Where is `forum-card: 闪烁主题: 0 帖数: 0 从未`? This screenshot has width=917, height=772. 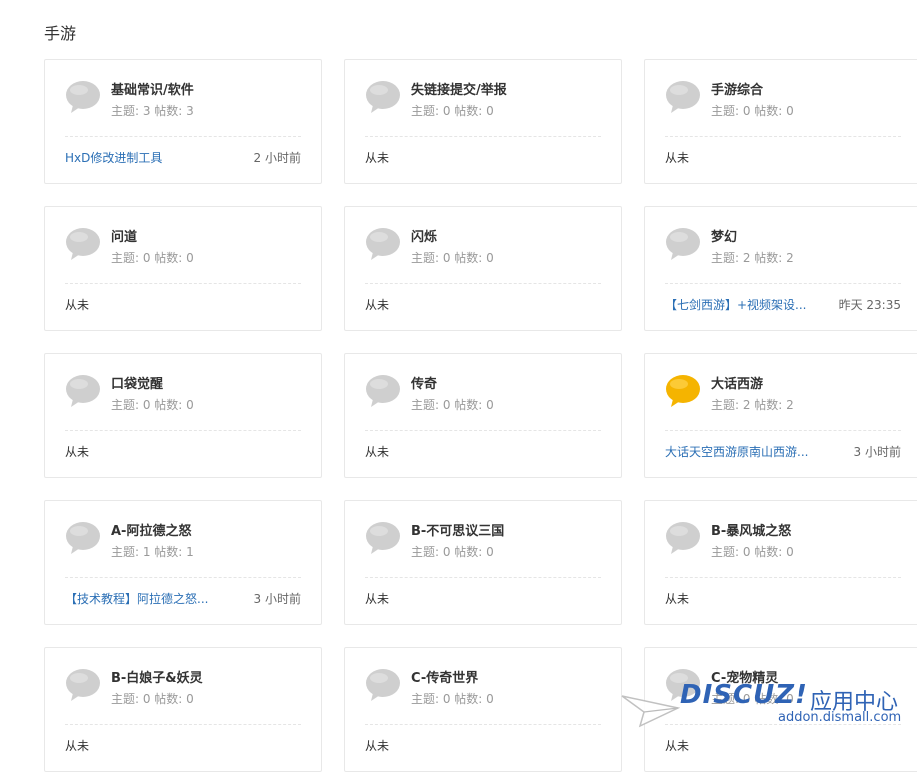
forum-card: 闪烁主题: 0 帖数: 0 从未 is located at coordinates (483, 268).